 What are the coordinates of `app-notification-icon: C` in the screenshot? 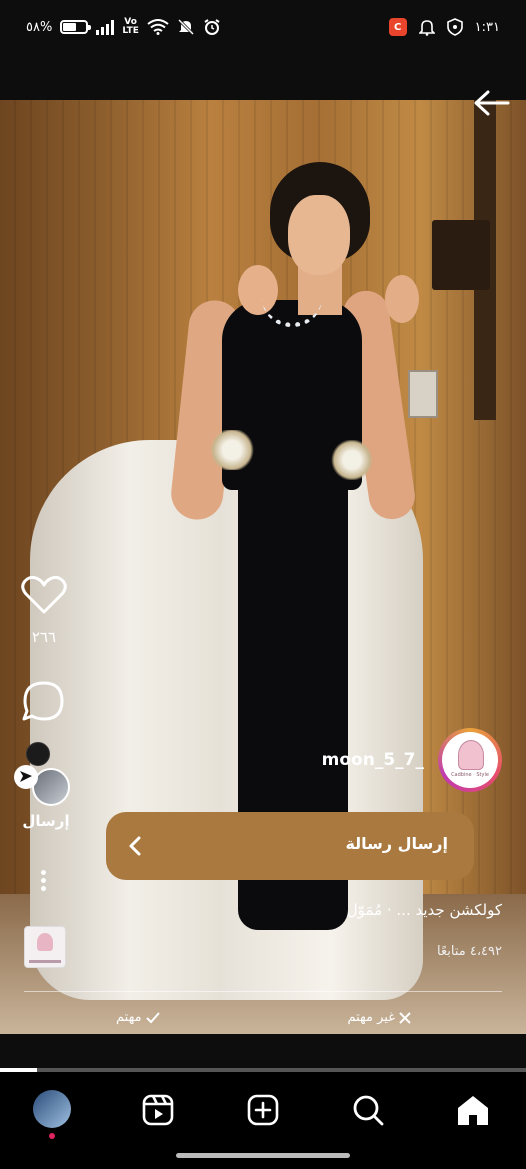 It's located at (397, 27).